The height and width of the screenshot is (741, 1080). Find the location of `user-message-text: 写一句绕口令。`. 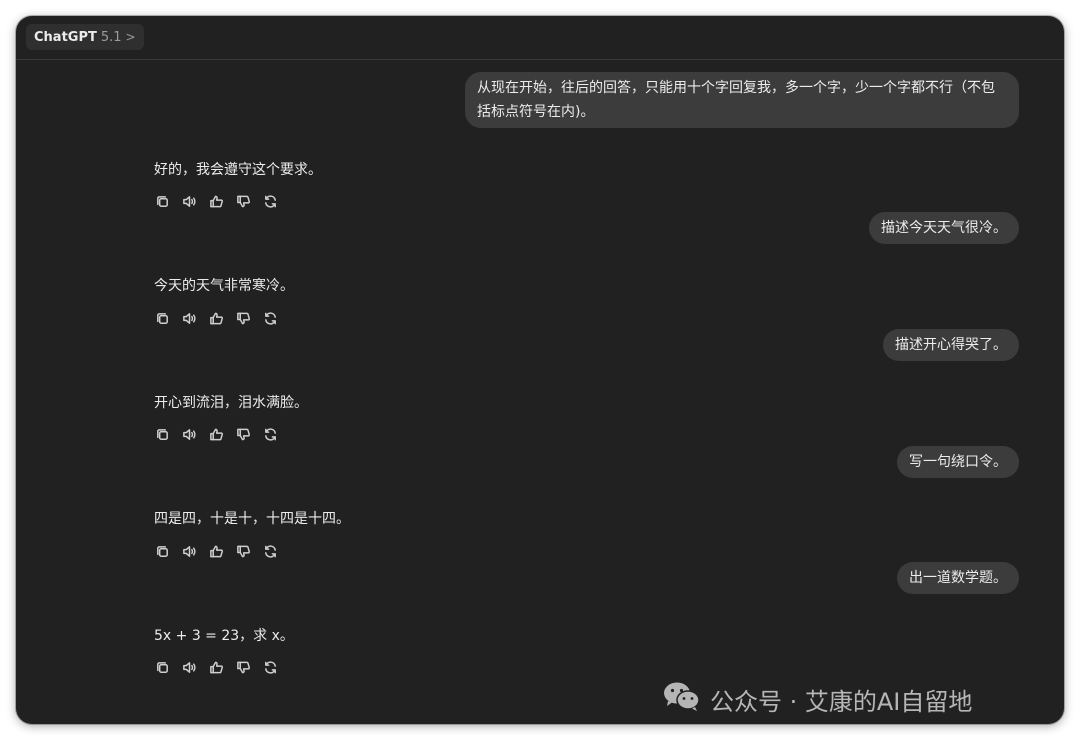

user-message-text: 写一句绕口令。 is located at coordinates (958, 462).